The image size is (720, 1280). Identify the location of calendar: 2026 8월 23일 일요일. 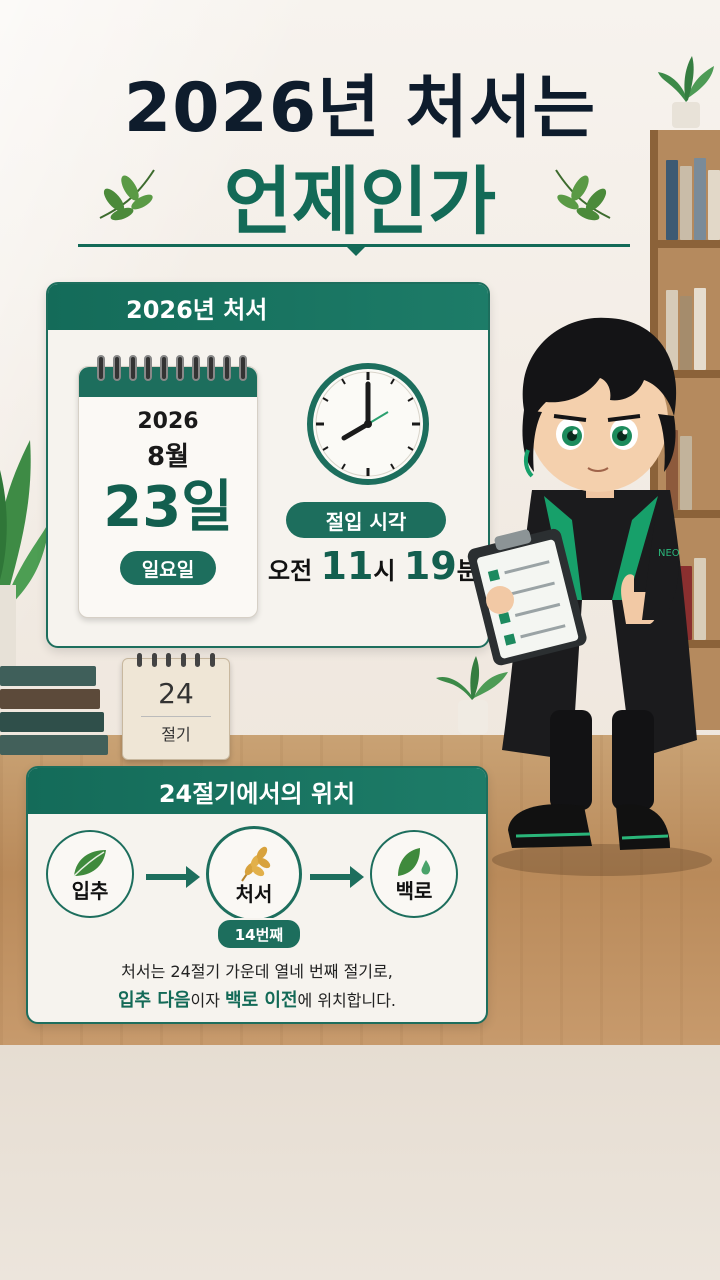
(168, 486).